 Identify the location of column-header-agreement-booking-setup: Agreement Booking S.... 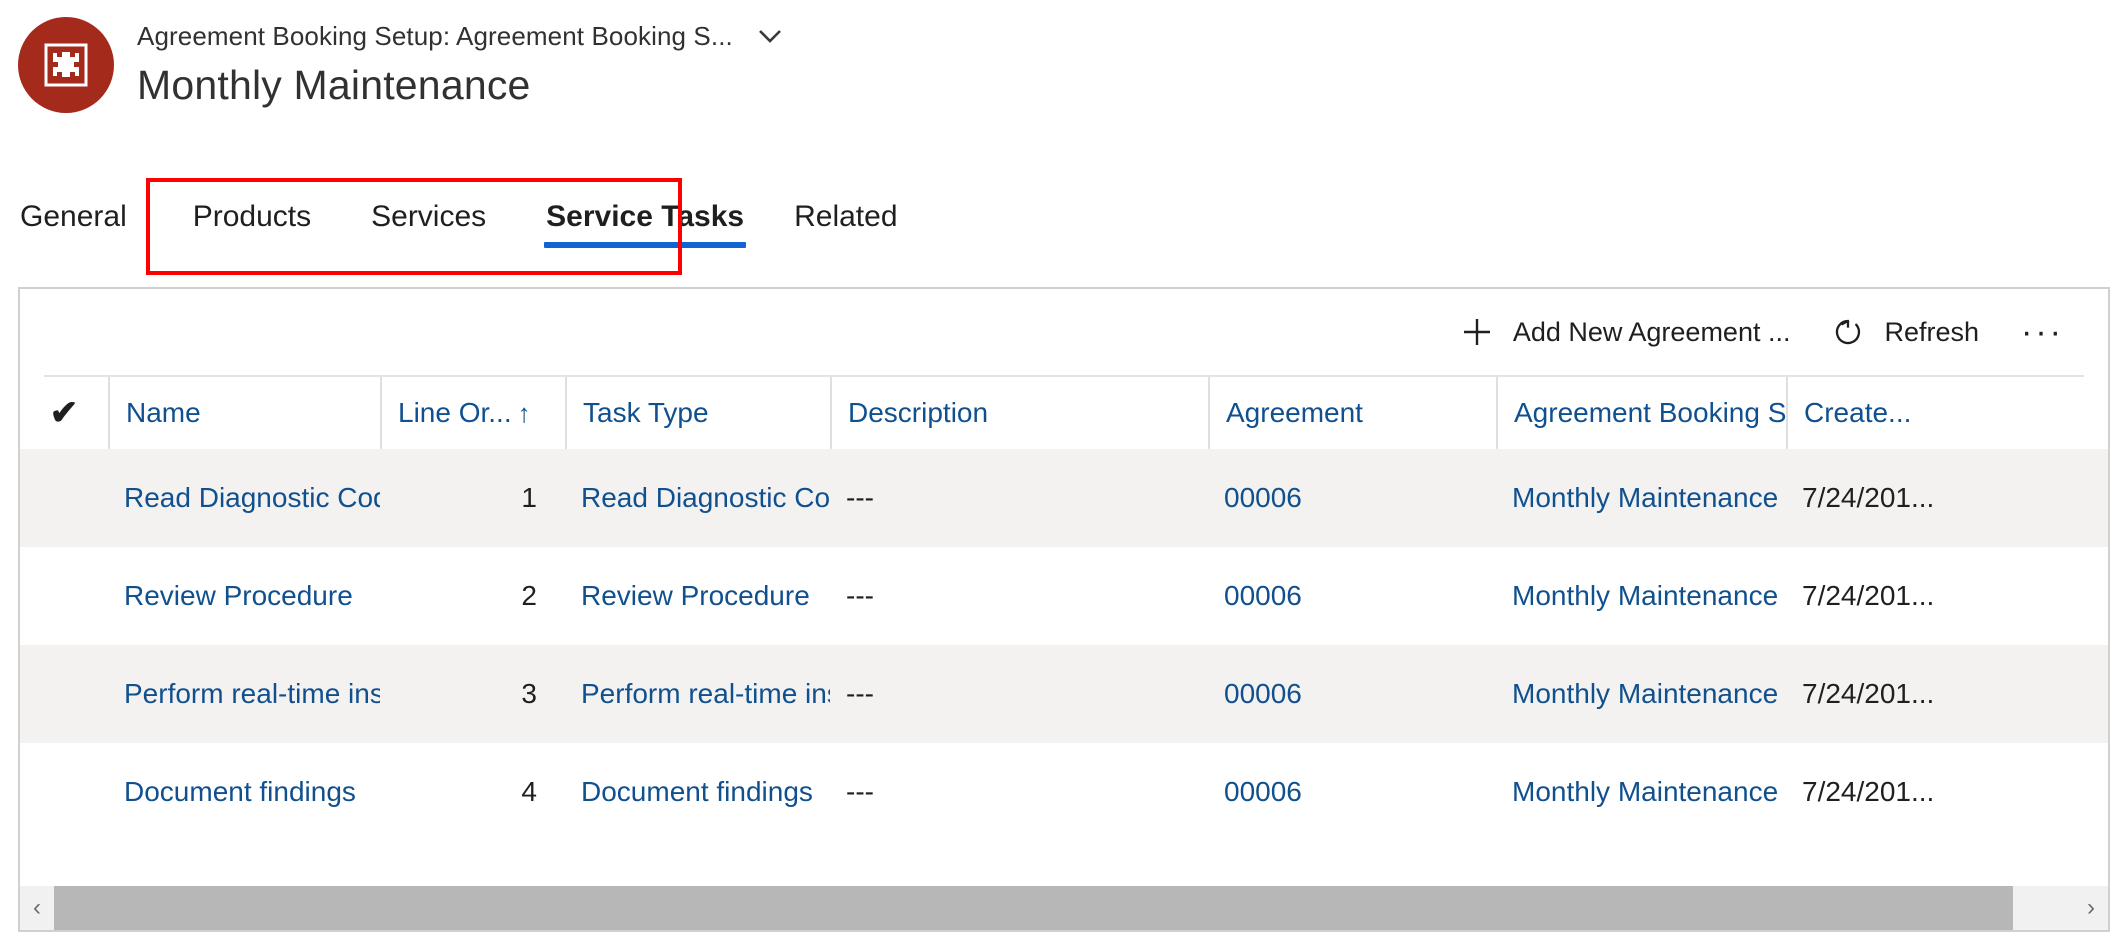
(1641, 413).